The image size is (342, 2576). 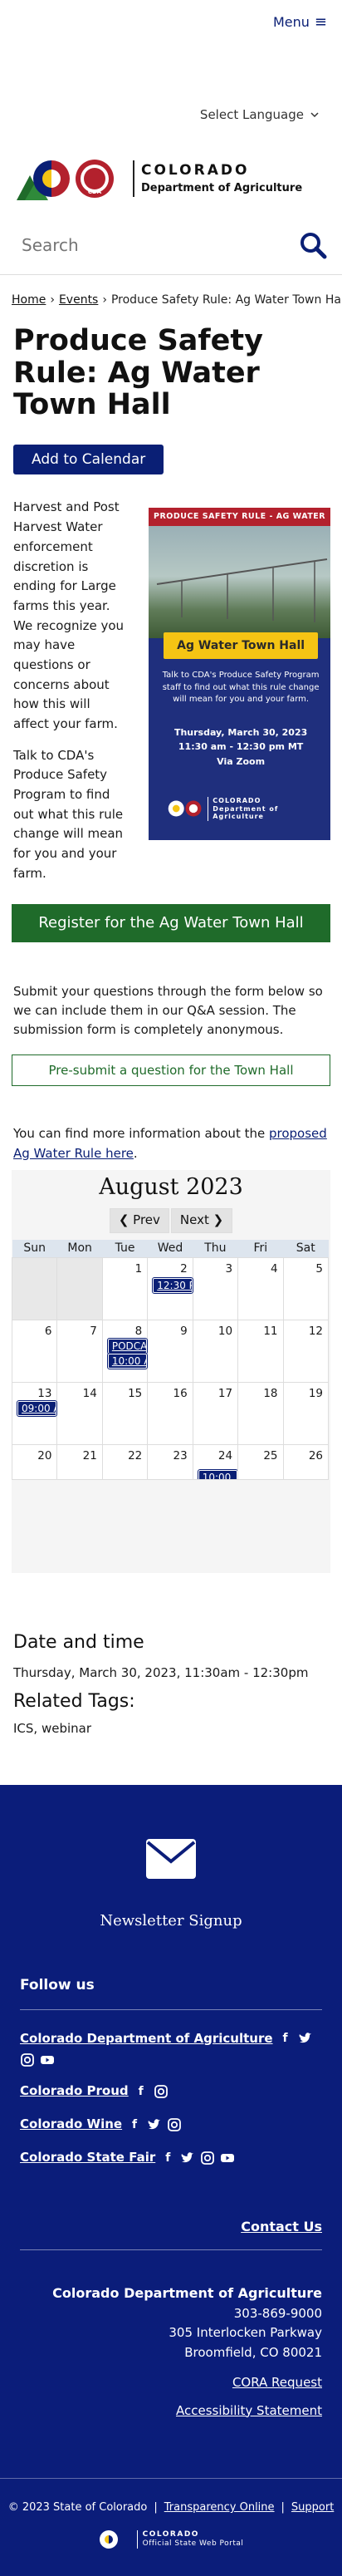 What do you see at coordinates (71, 2125) in the screenshot?
I see `social-org-link: Colorado Wine` at bounding box center [71, 2125].